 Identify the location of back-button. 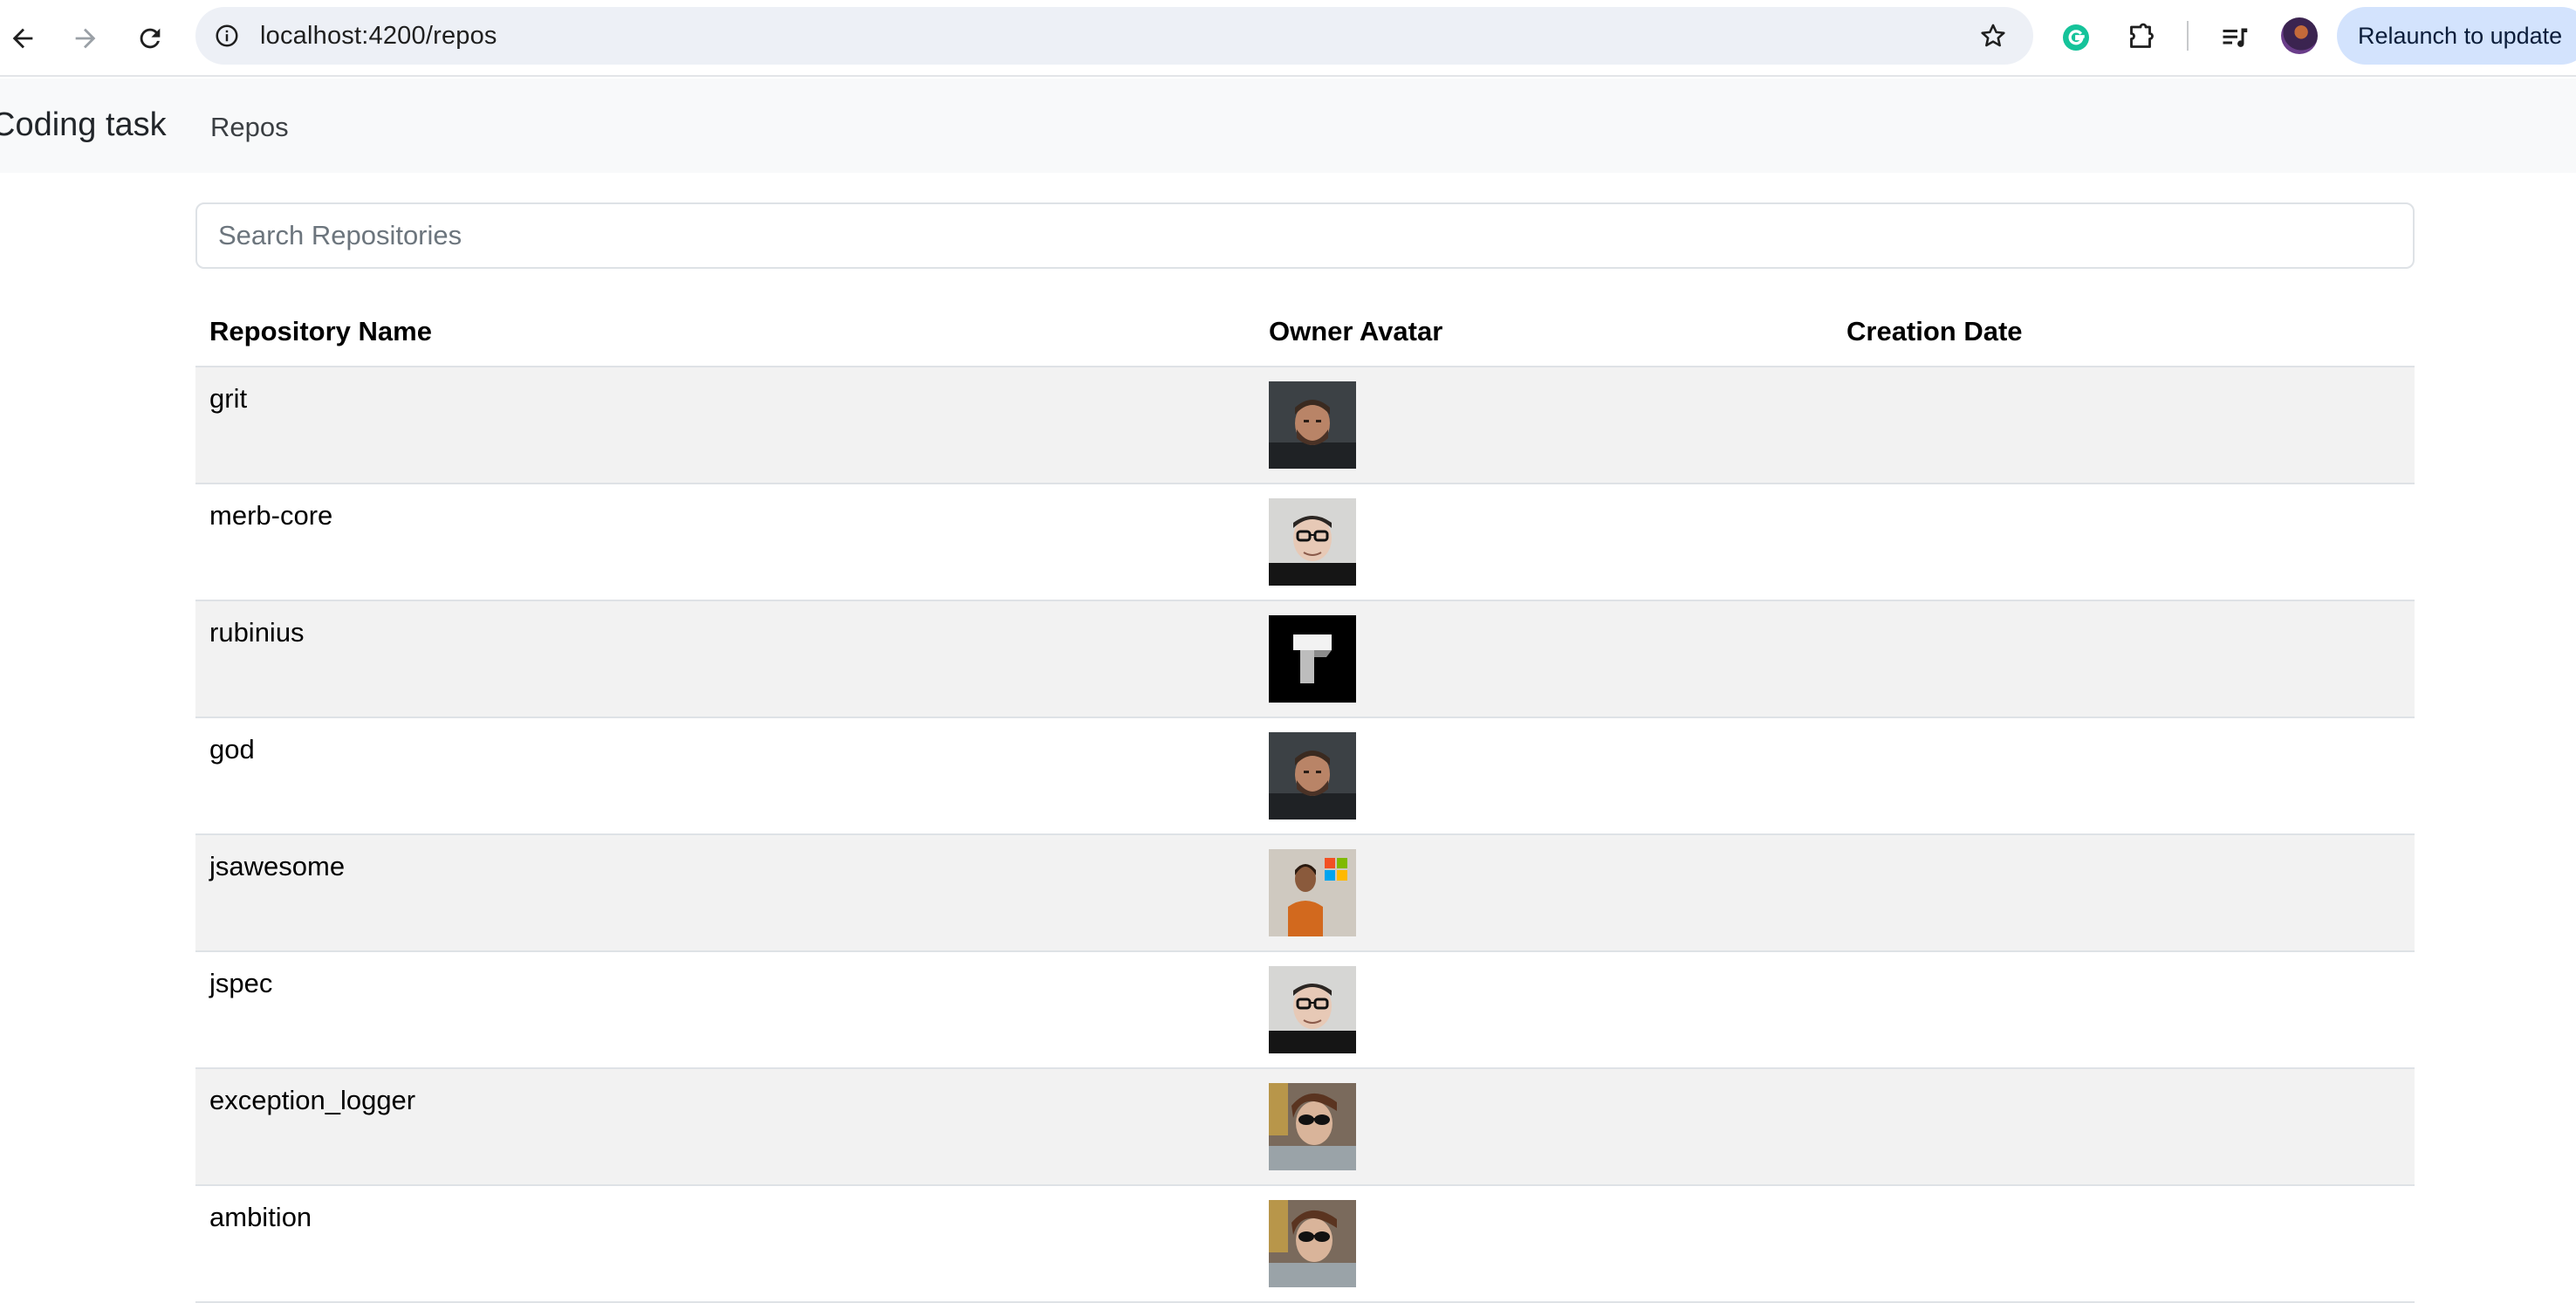
(23, 38).